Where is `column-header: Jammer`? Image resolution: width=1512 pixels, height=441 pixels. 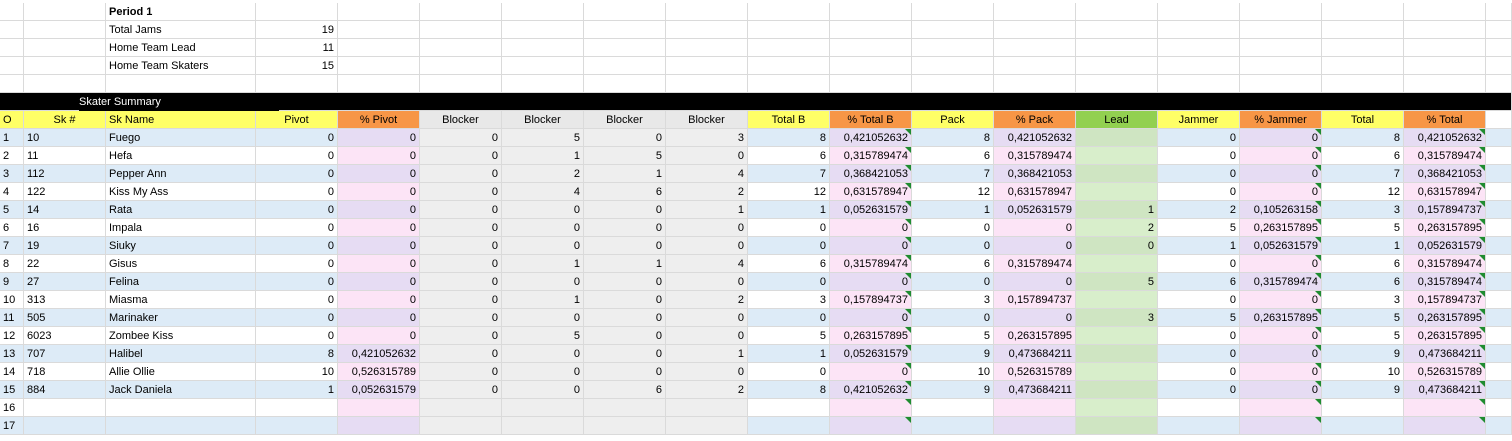
column-header: Jammer is located at coordinates (1199, 120).